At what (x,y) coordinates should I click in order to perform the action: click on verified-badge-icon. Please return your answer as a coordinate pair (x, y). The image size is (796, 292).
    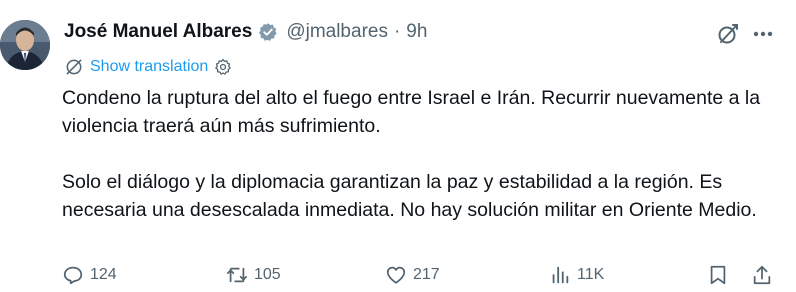
    Looking at the image, I should click on (268, 32).